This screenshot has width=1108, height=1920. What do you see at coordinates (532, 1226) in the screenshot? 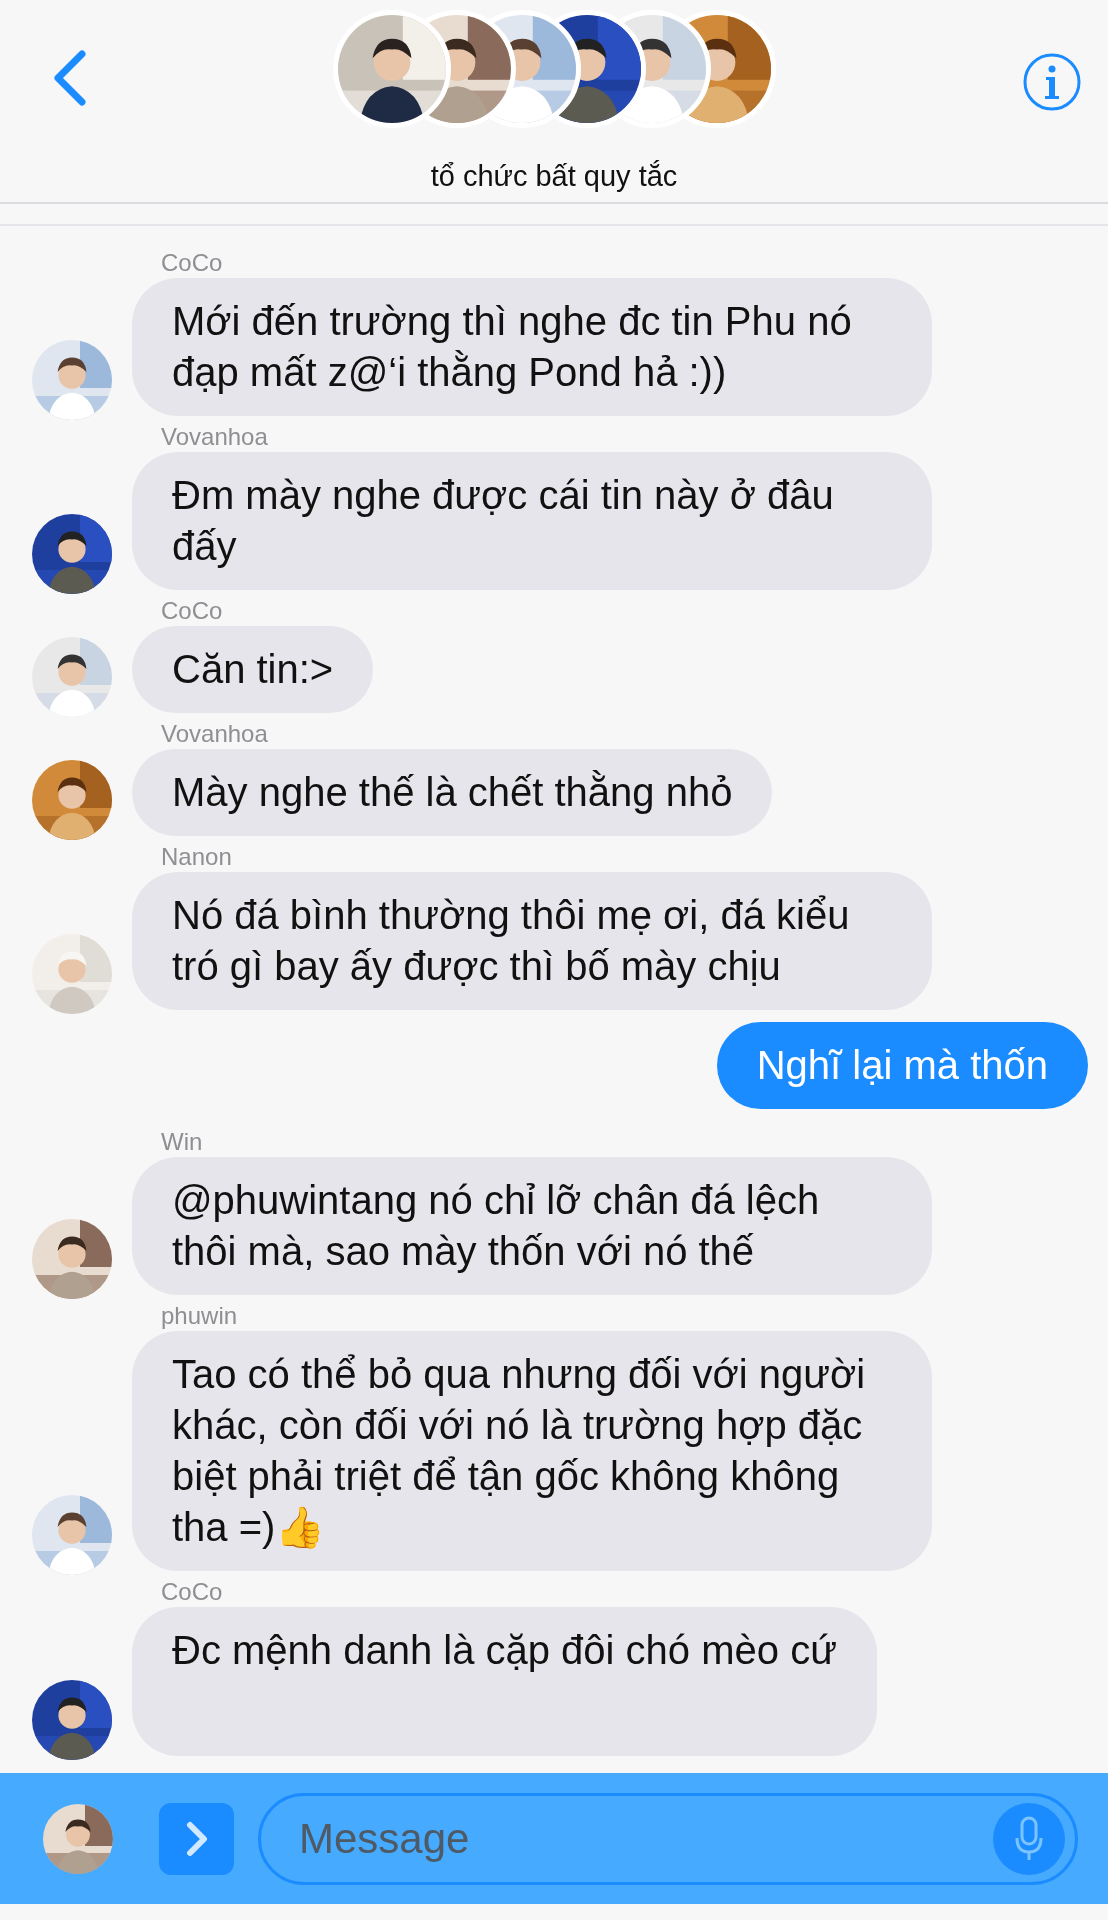
I see `message-bubble: @phuwintang nó chỉ lỡ chân đá lệch thôi mà, sao mày thốn với nó thế` at bounding box center [532, 1226].